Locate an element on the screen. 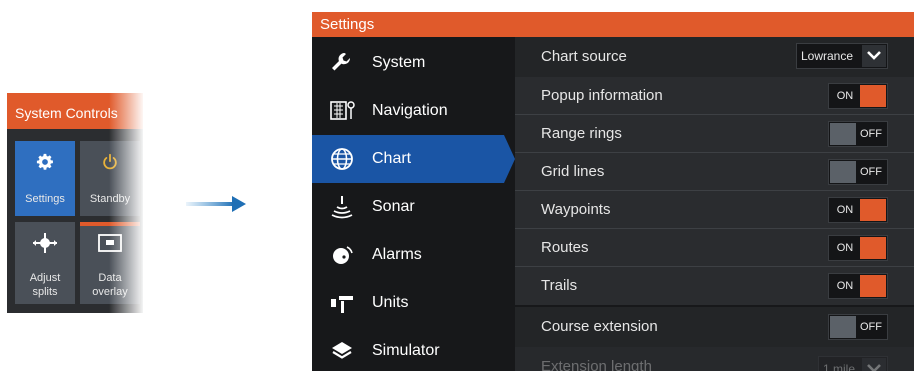  trails-toggle: ON is located at coordinates (858, 286).